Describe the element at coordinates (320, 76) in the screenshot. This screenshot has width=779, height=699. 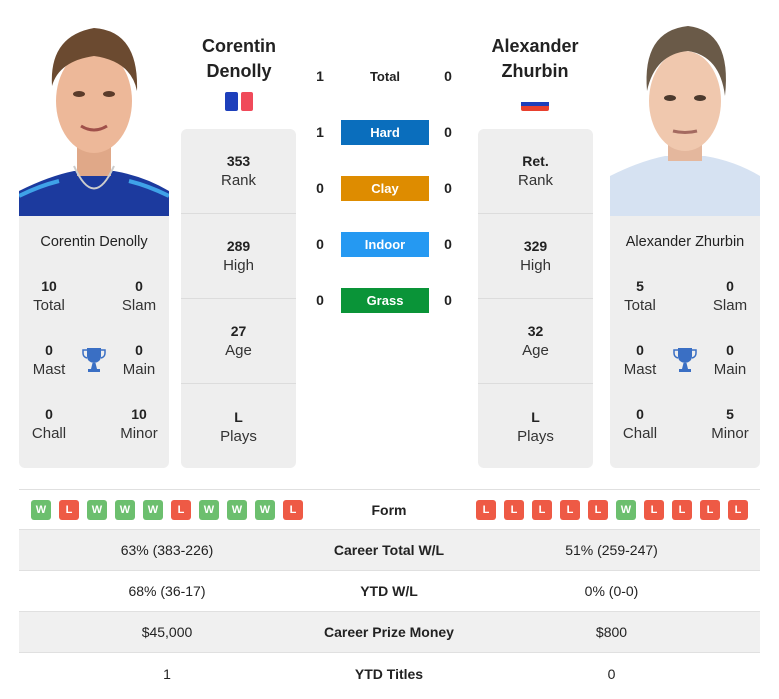
I see `h2h-p1-wins: 1` at that location.